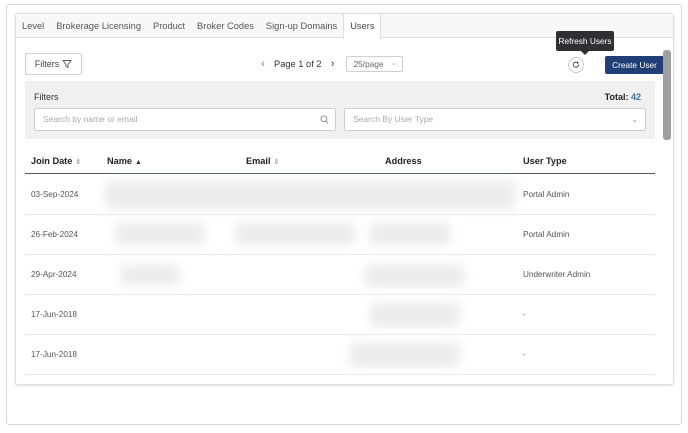  Describe the element at coordinates (55, 194) in the screenshot. I see `join-date-cell: 03-Sep-2024` at that location.